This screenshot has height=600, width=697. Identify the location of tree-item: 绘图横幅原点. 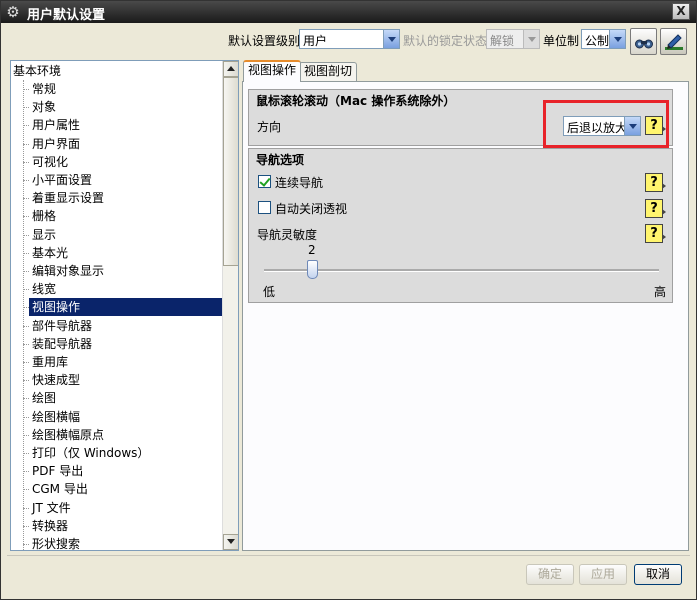
(126, 435).